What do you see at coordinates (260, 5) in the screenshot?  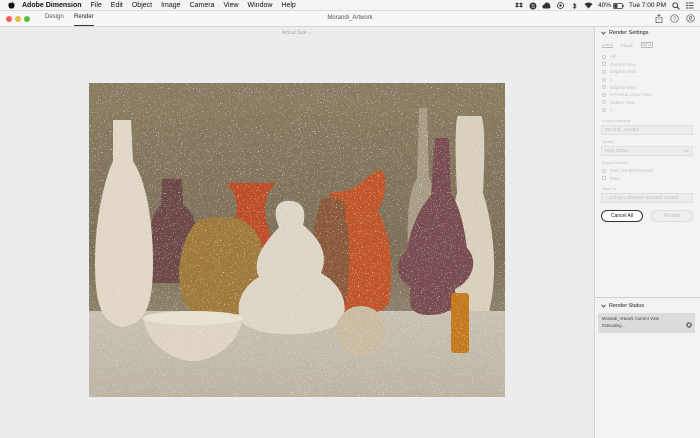 I see `menu-window: Window` at bounding box center [260, 5].